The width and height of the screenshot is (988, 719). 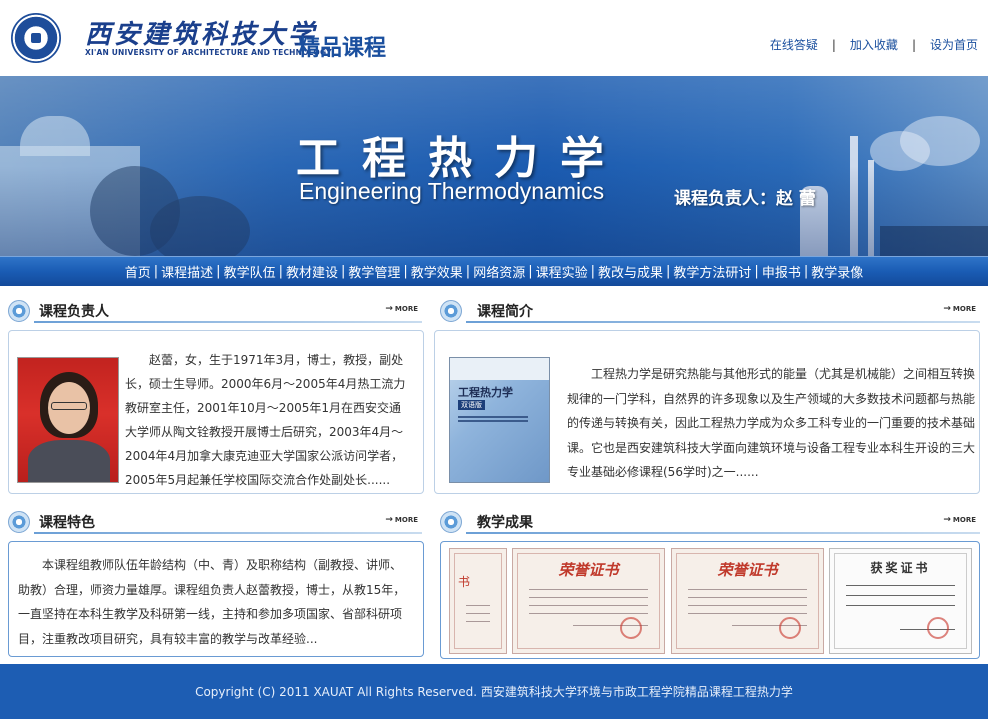 What do you see at coordinates (499, 420) in the screenshot?
I see `textbook-cover-image: 工程热力学 双语版` at bounding box center [499, 420].